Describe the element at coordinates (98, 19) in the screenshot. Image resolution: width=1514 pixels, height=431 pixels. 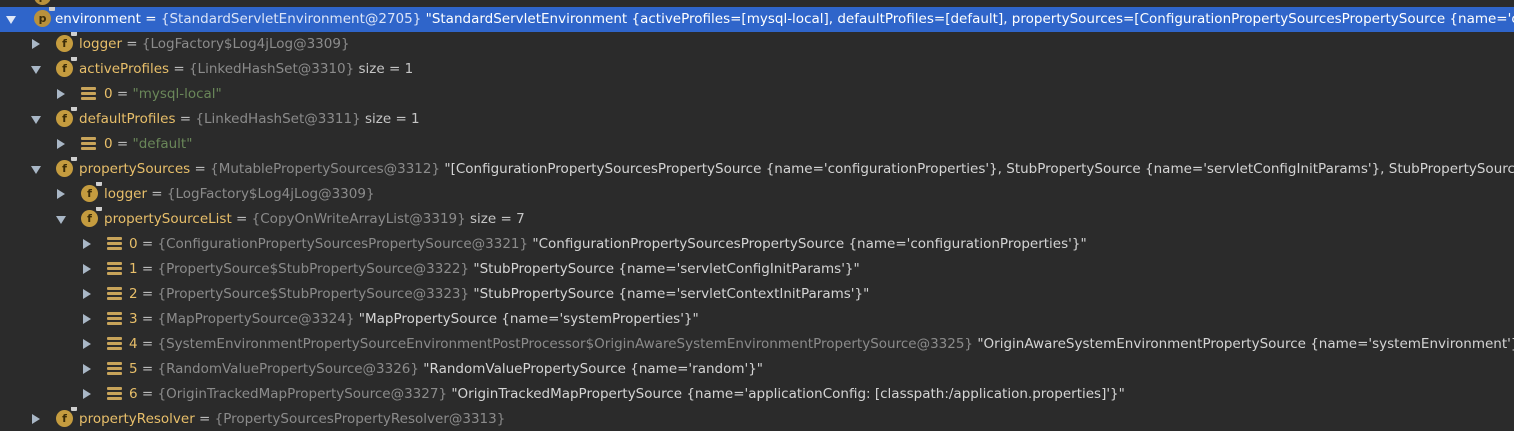
I see `variable-name: environment` at that location.